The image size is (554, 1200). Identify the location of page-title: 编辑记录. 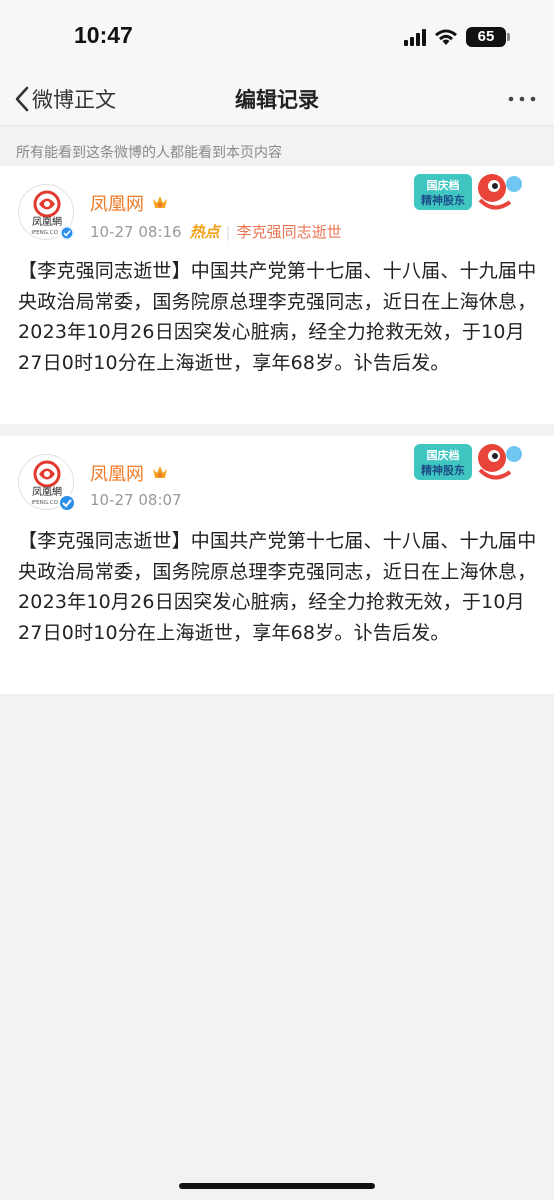
(277, 100).